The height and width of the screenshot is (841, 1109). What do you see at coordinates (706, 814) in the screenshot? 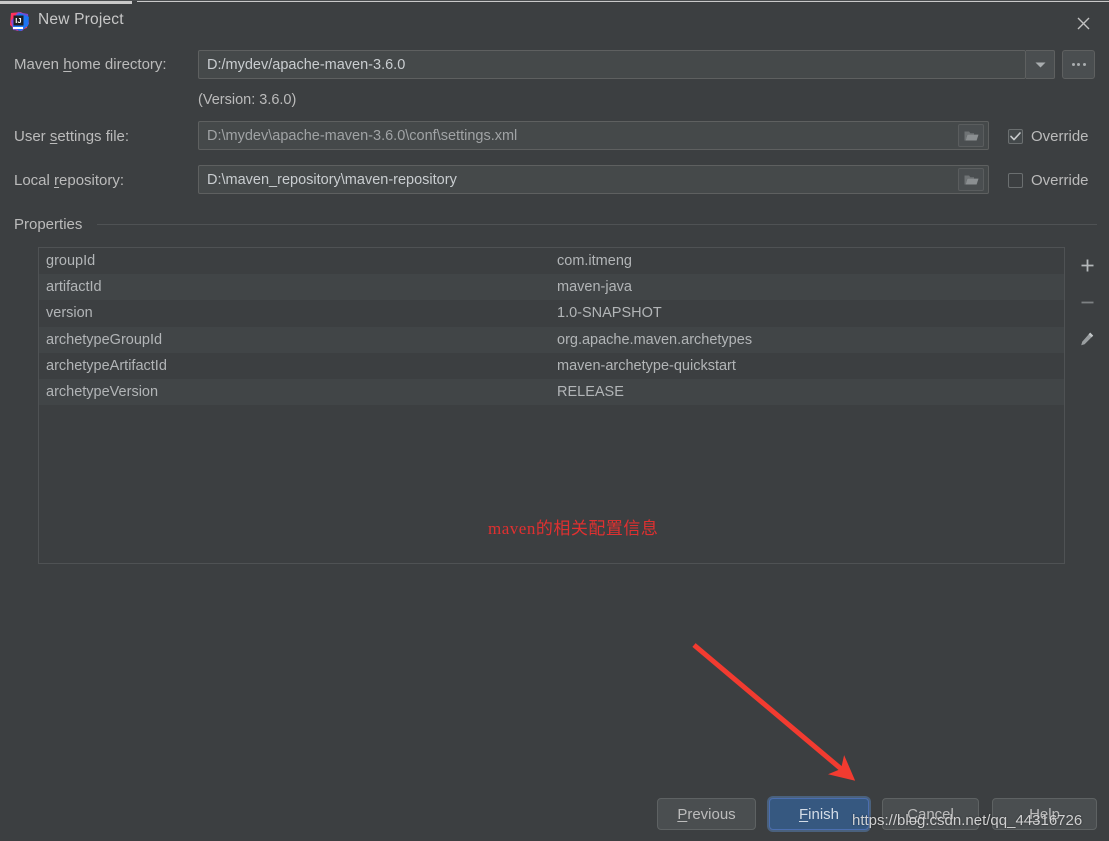
I see `previous-button: Previous` at bounding box center [706, 814].